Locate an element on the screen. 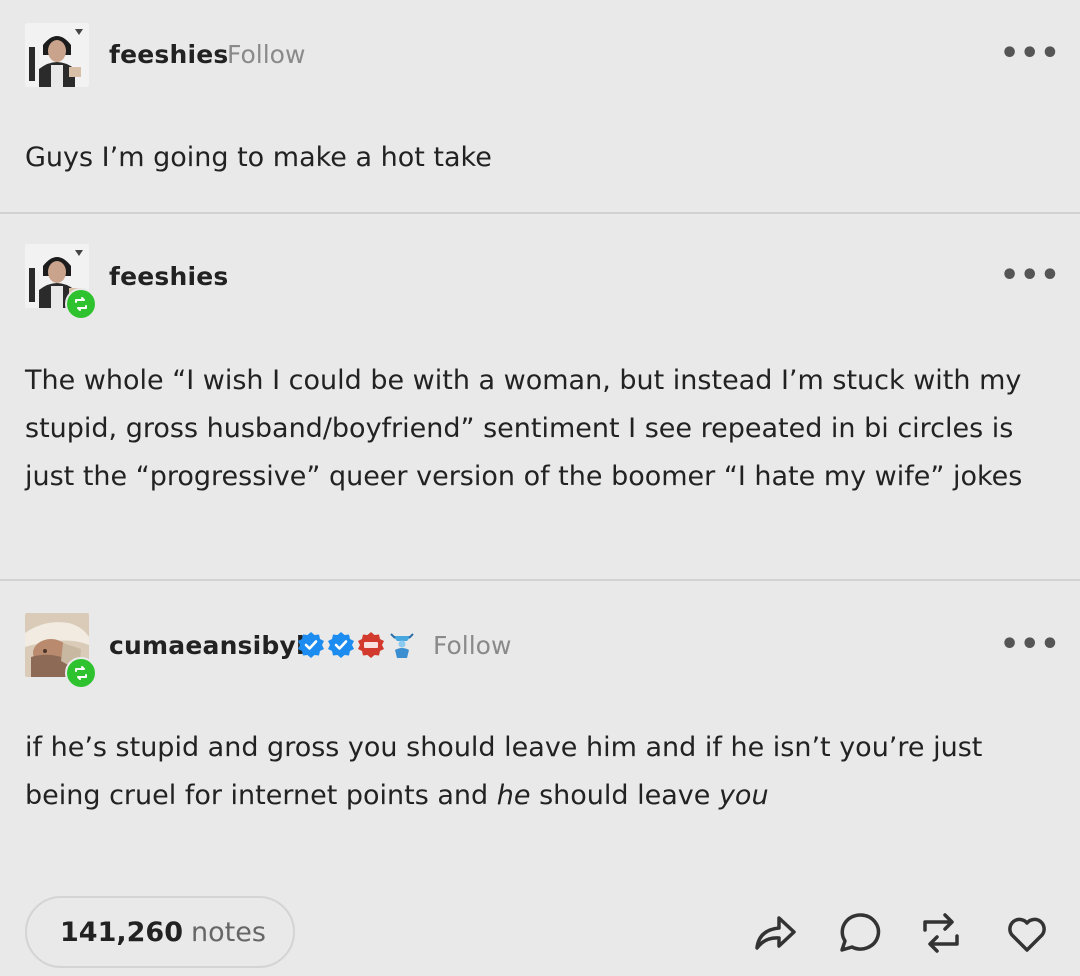 Image resolution: width=1080 pixels, height=976 pixels. post-body-text: Guys I’m going to make a hot take is located at coordinates (258, 157).